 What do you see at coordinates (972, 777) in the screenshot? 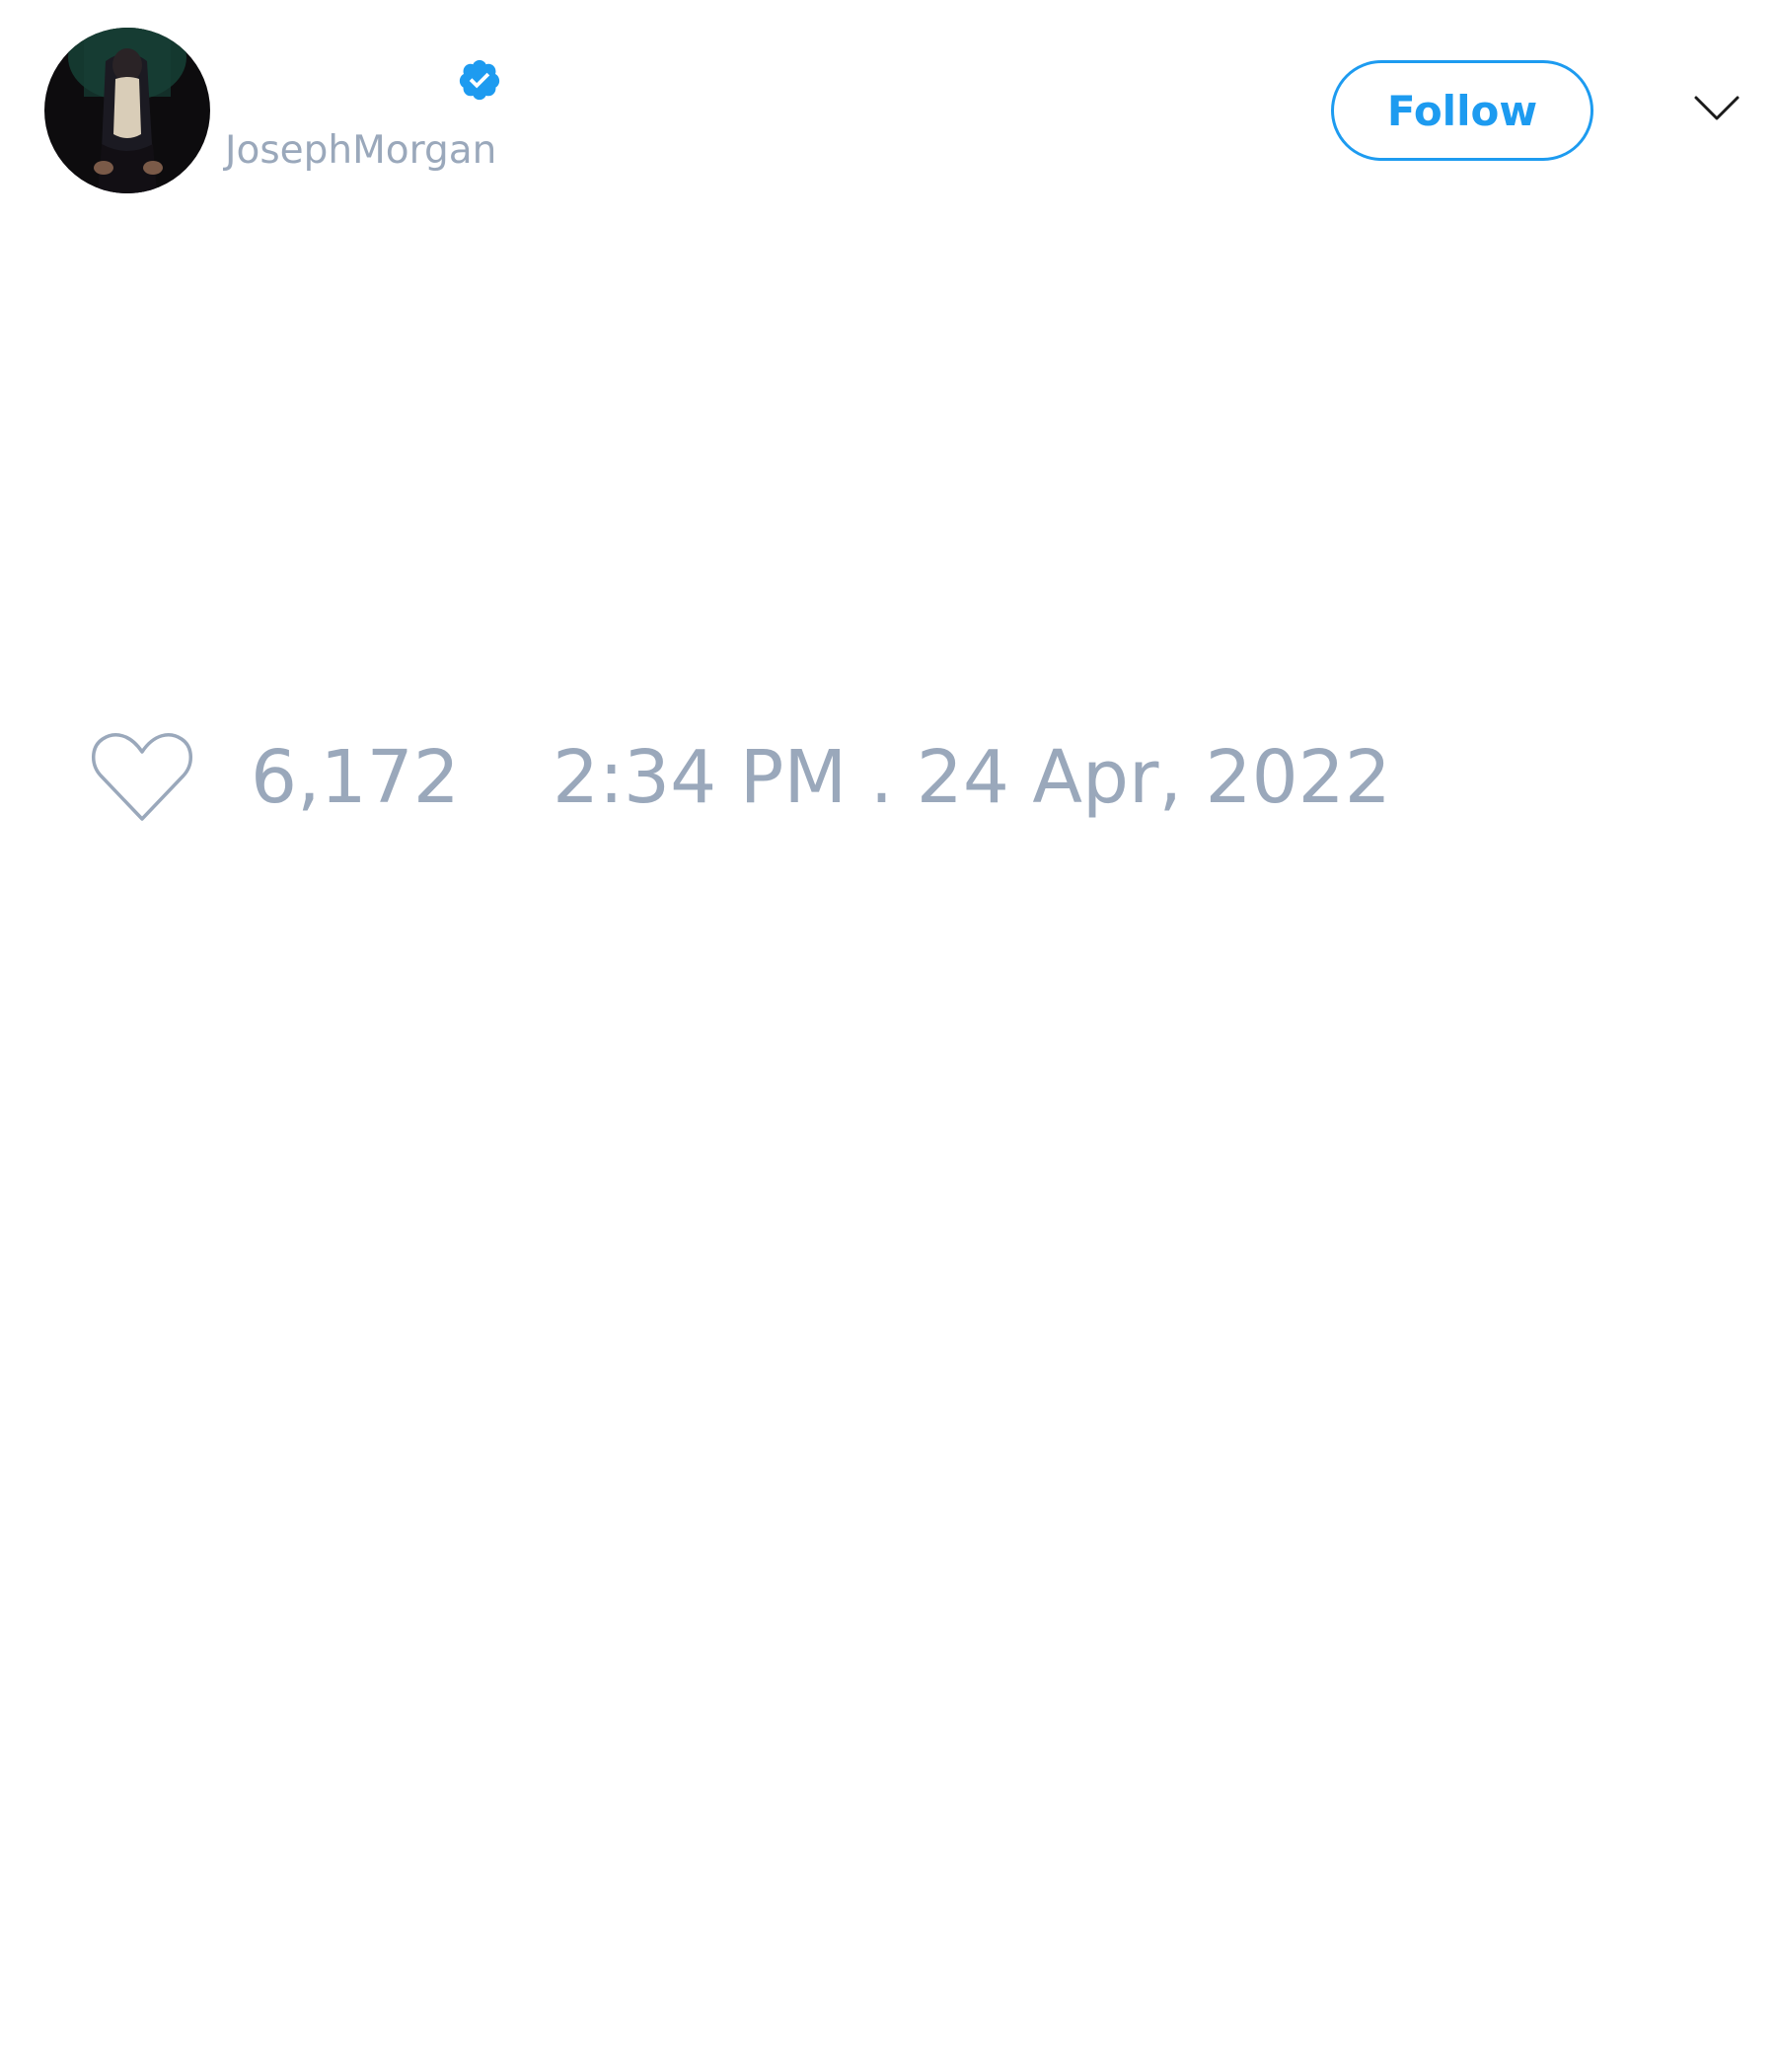
I see `tweet-timestamp: 2:34 PM . 24 Apr, 2022` at bounding box center [972, 777].